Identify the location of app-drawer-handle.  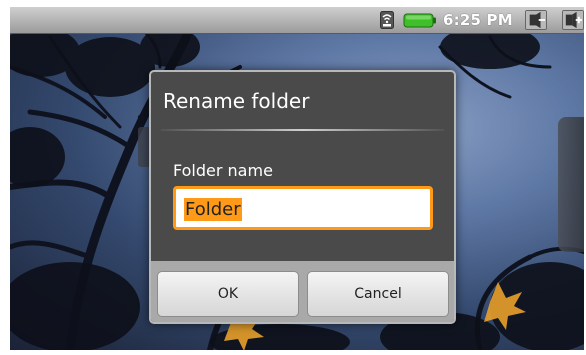
(571, 184).